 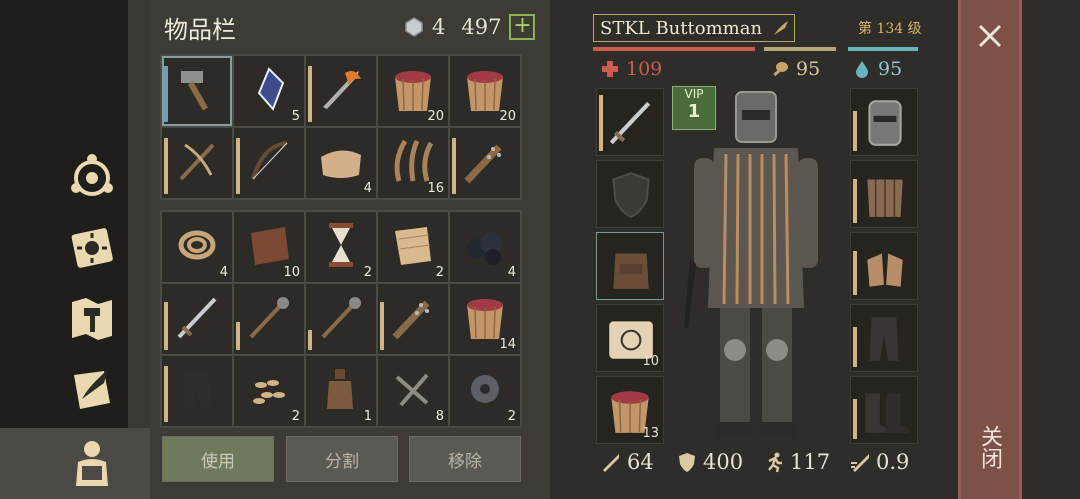 I want to click on hammer-map-icon, so click(x=92, y=319).